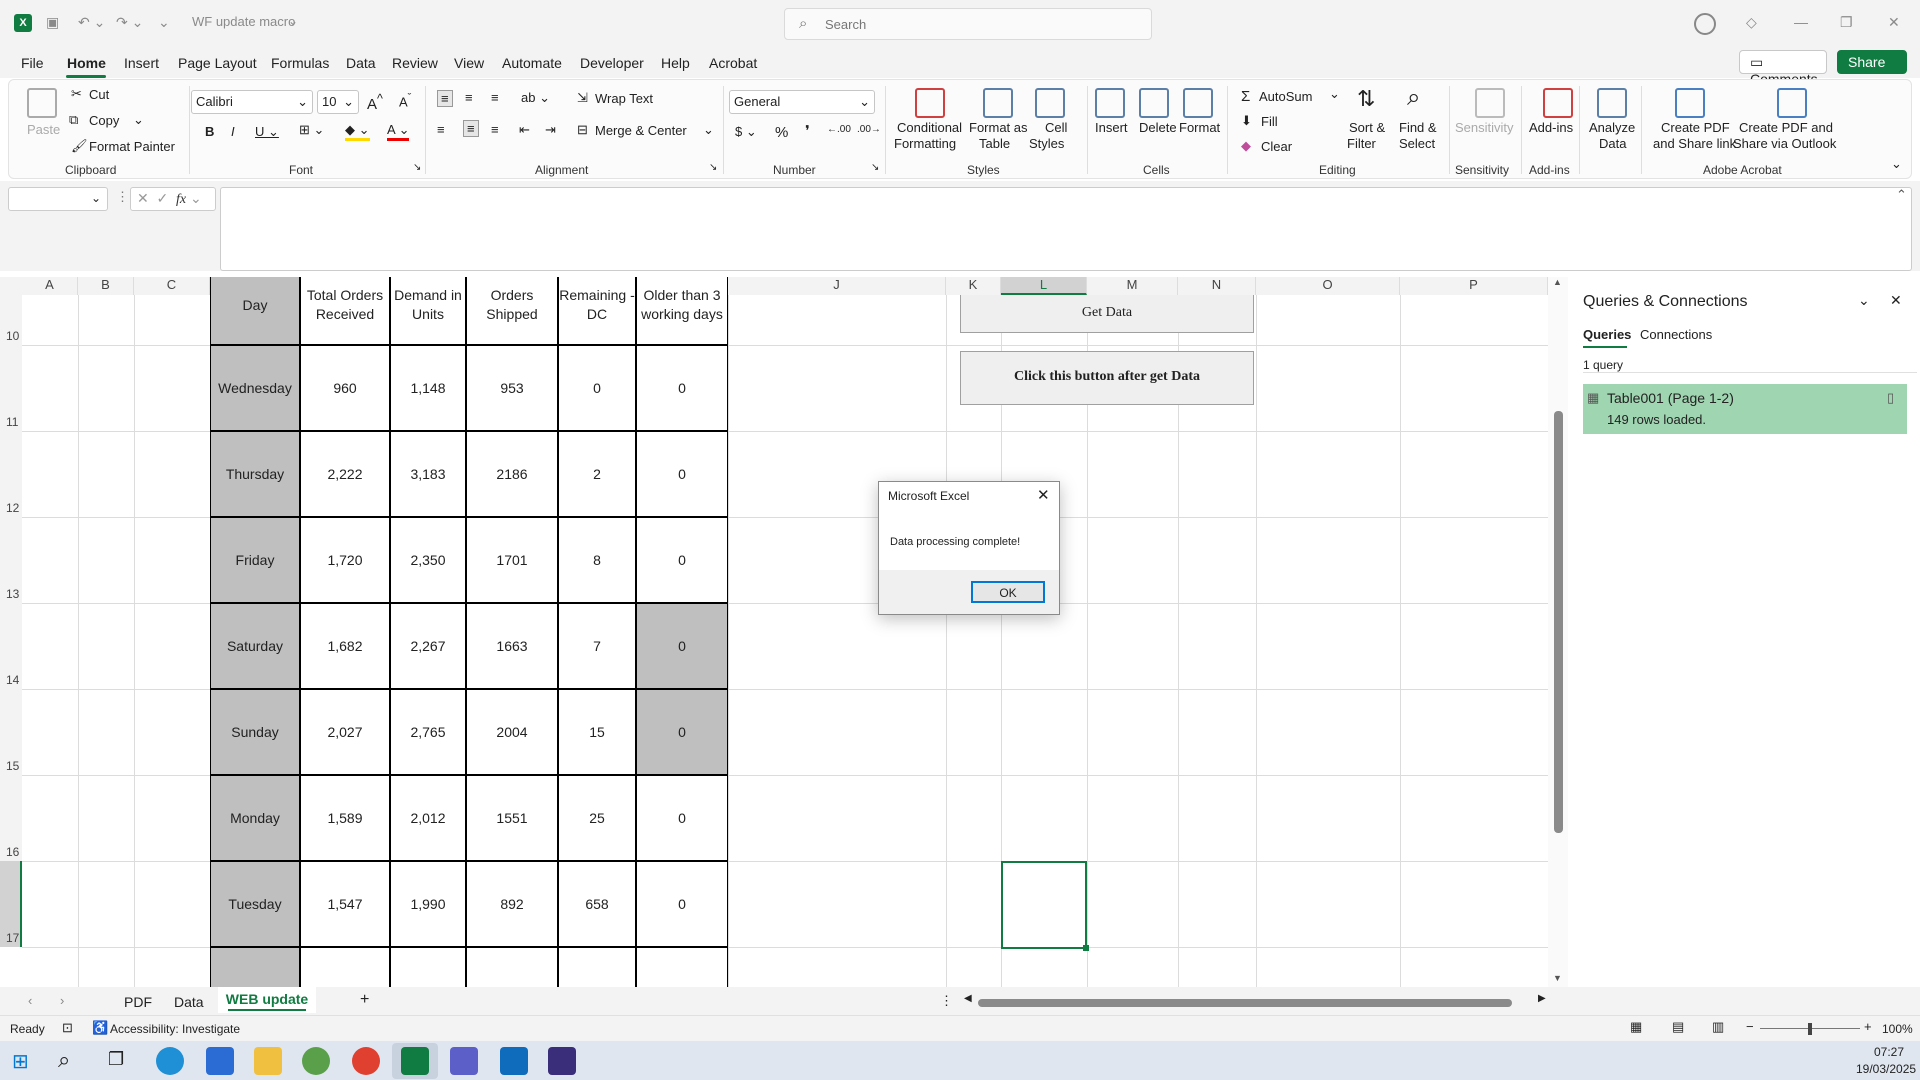 The width and height of the screenshot is (1920, 1080). I want to click on increase-decimal-icon: ←.00, so click(839, 129).